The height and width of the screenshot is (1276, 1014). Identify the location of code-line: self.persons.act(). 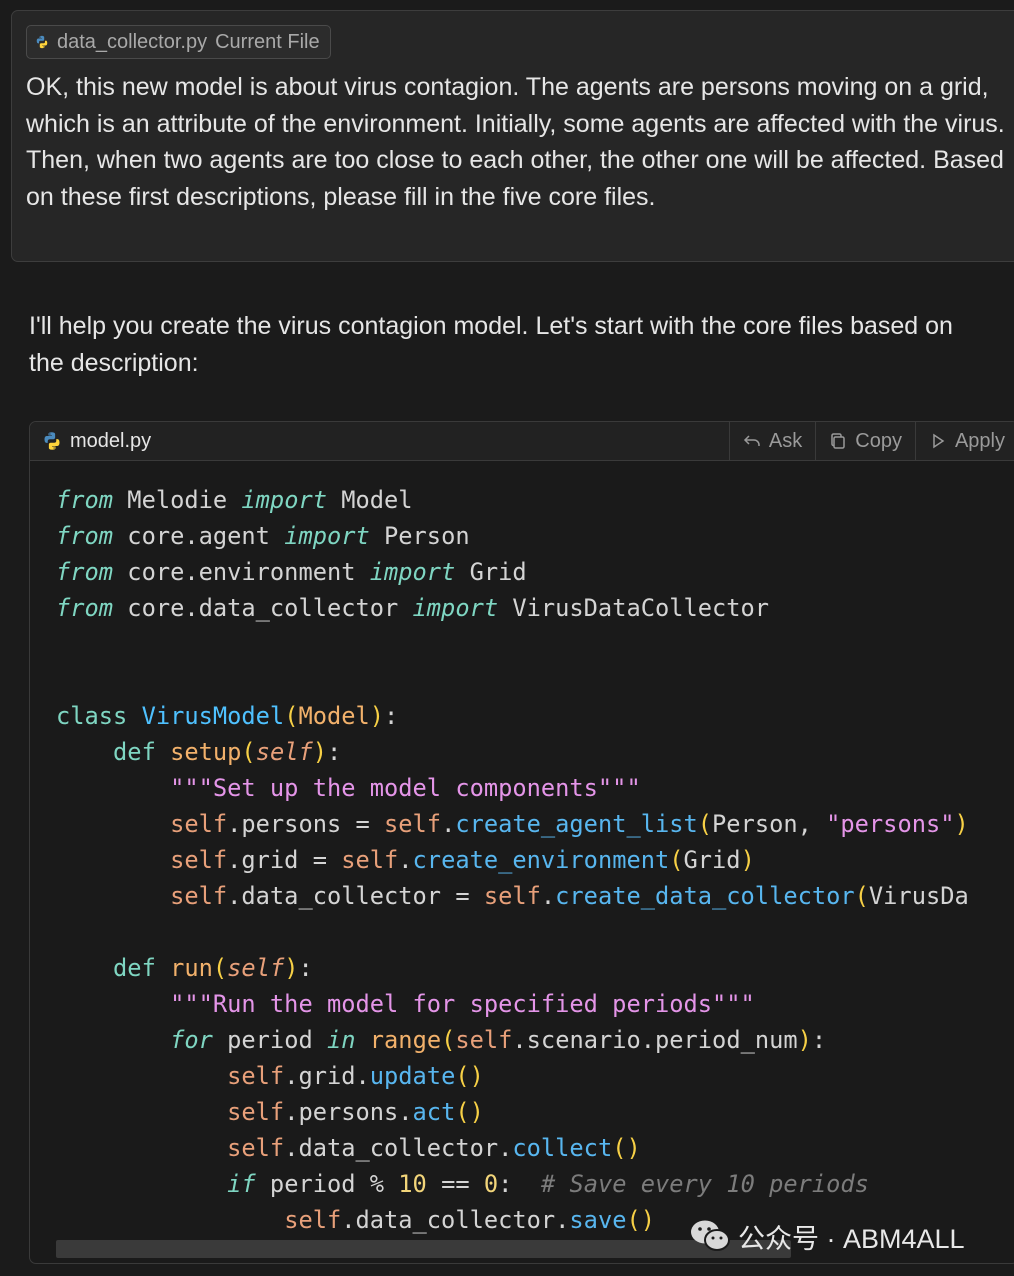
(355, 1112).